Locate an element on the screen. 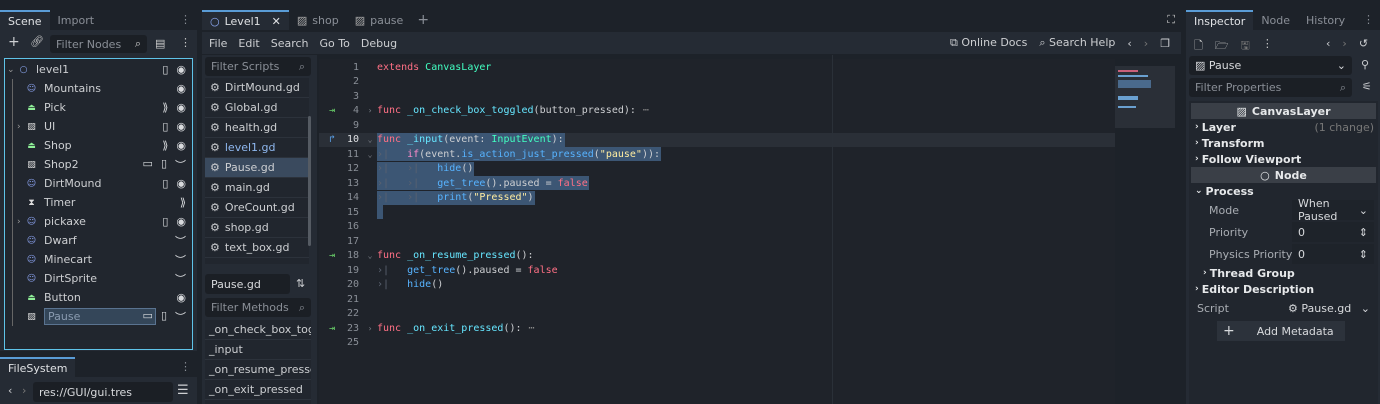 Image resolution: width=1380 pixels, height=404 pixels. tree-item-minecart: ☺ Minecart ︶ is located at coordinates (98, 259).